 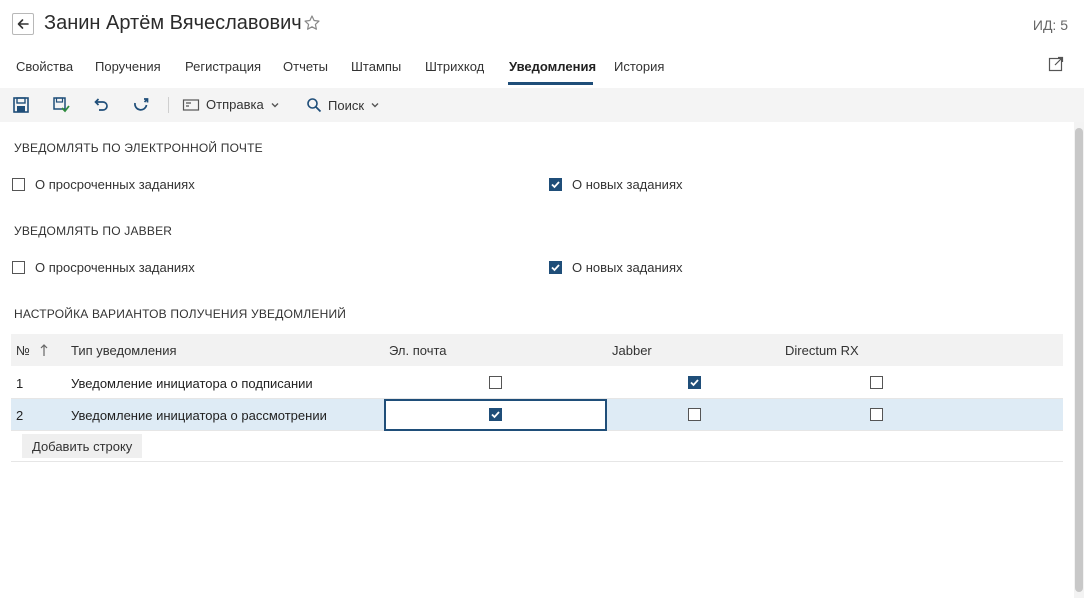 What do you see at coordinates (115, 267) in the screenshot?
I see `jabber-overdue-label: О просроченных заданиях` at bounding box center [115, 267].